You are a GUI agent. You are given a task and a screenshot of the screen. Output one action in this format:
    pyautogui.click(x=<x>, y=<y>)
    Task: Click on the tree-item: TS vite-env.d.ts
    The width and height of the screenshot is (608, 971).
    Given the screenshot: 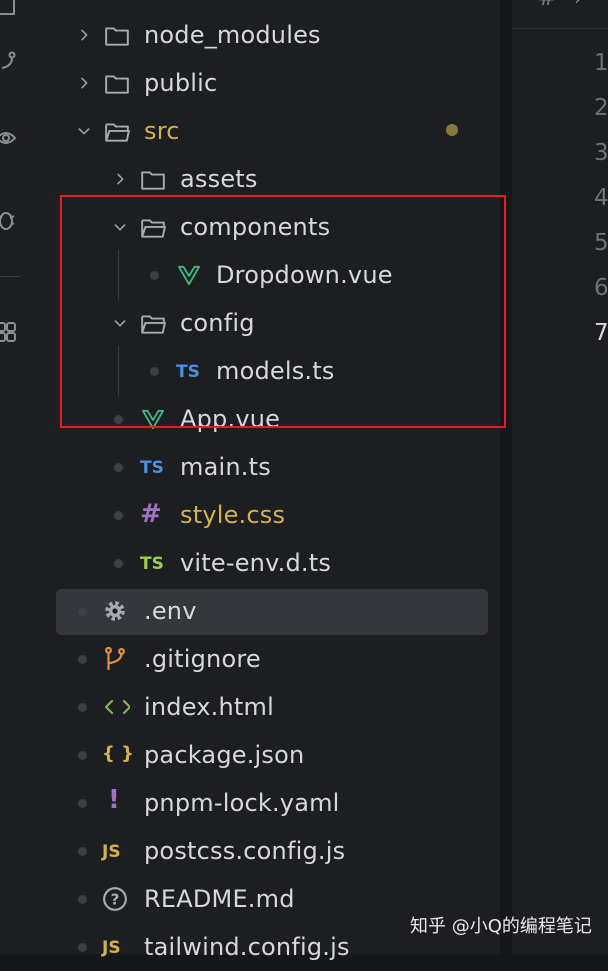 What is the action you would take?
    pyautogui.click(x=272, y=563)
    